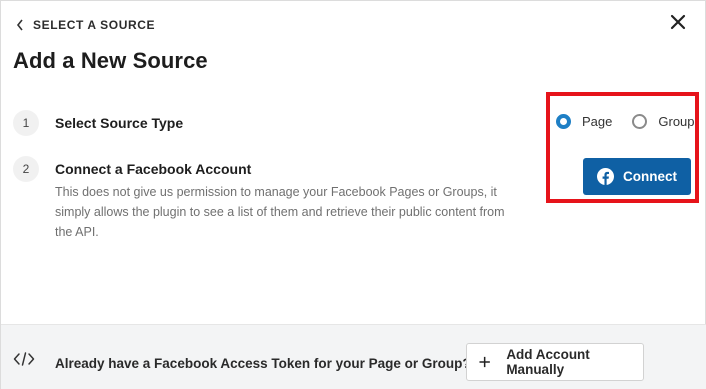 Image resolution: width=706 pixels, height=389 pixels. I want to click on plus-icon, so click(484, 362).